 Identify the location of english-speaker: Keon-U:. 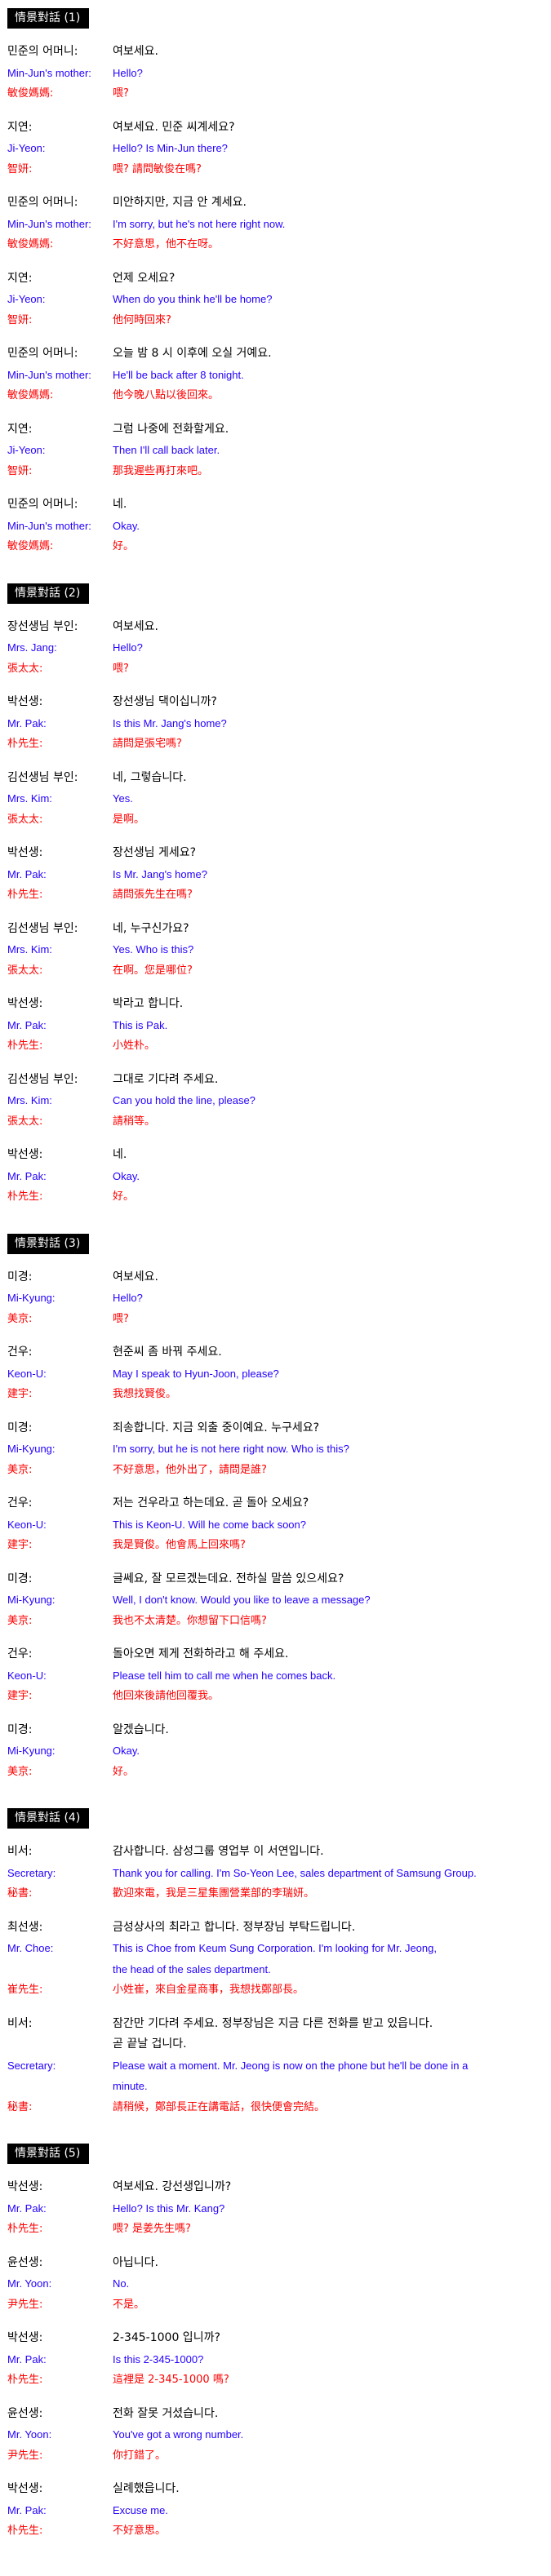
(27, 1675).